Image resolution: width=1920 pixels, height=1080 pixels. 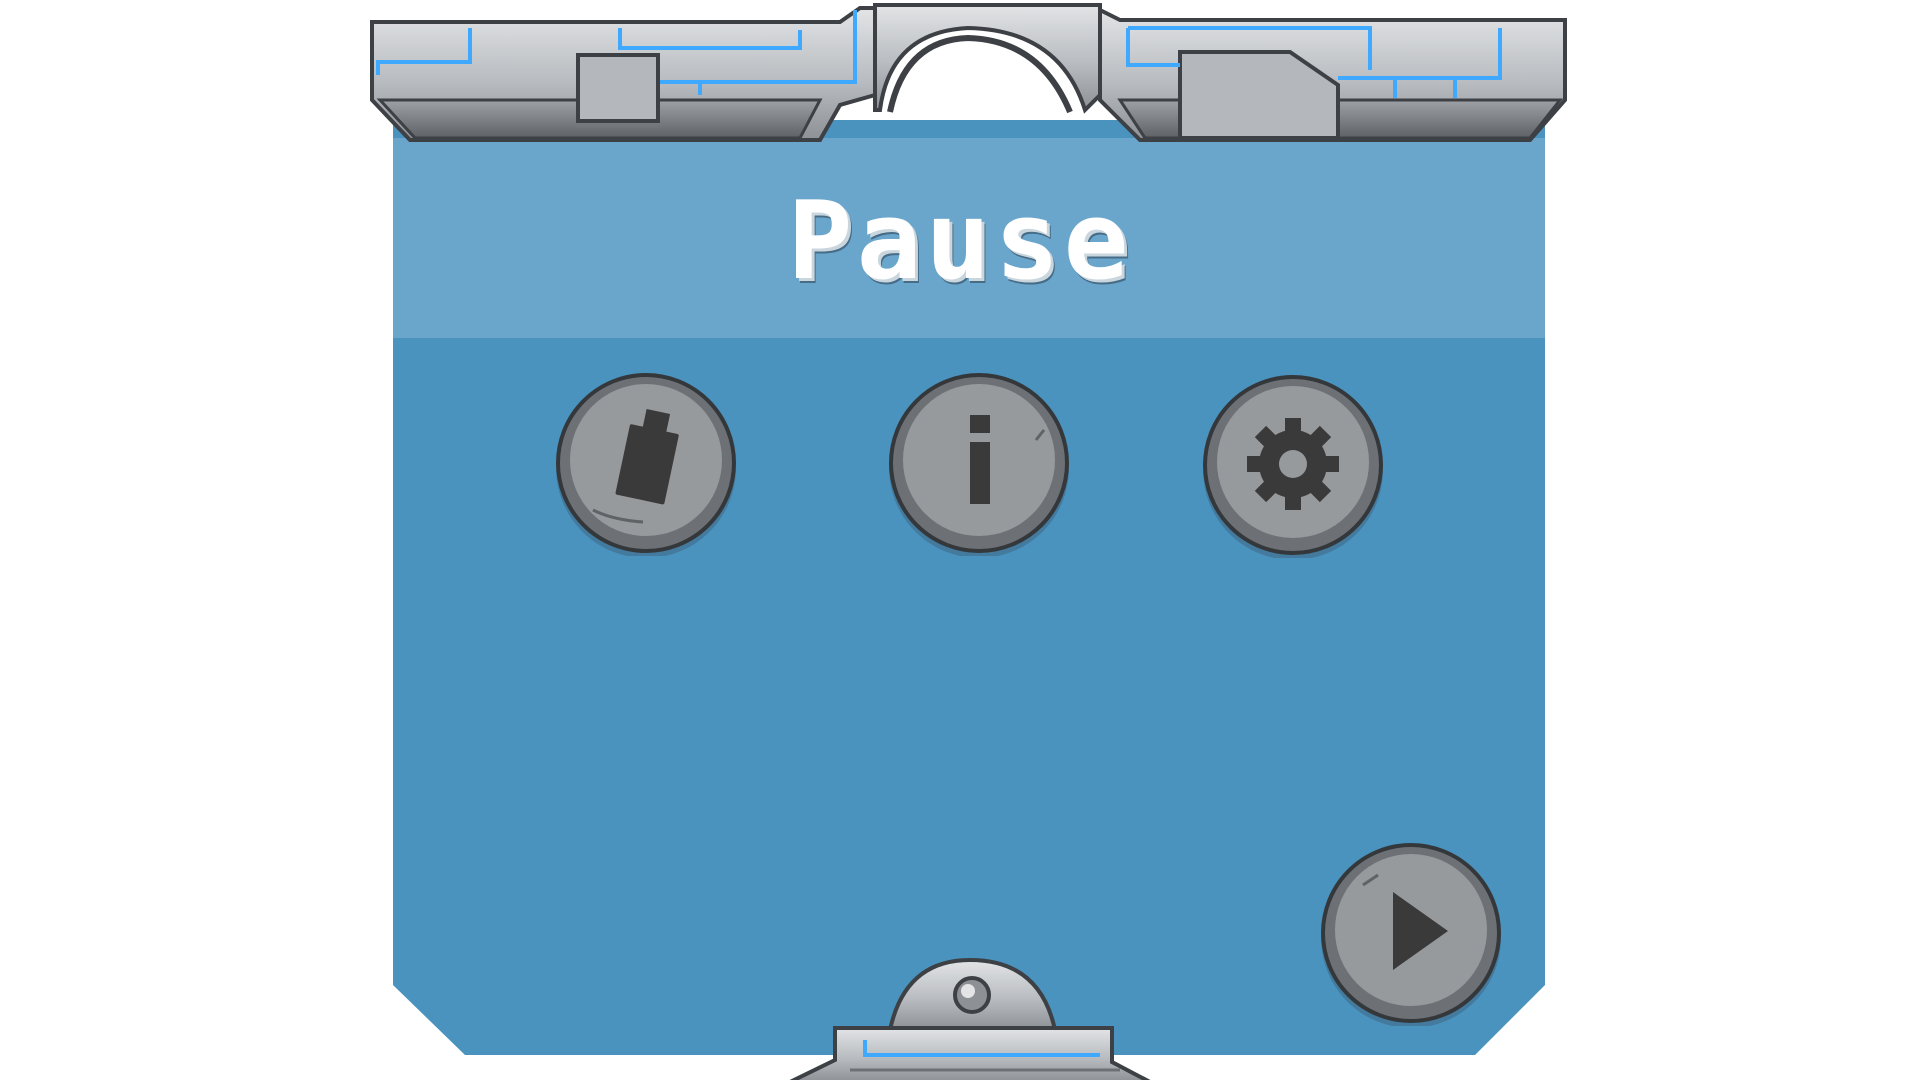 What do you see at coordinates (623, 74) in the screenshot?
I see `top-frame-left` at bounding box center [623, 74].